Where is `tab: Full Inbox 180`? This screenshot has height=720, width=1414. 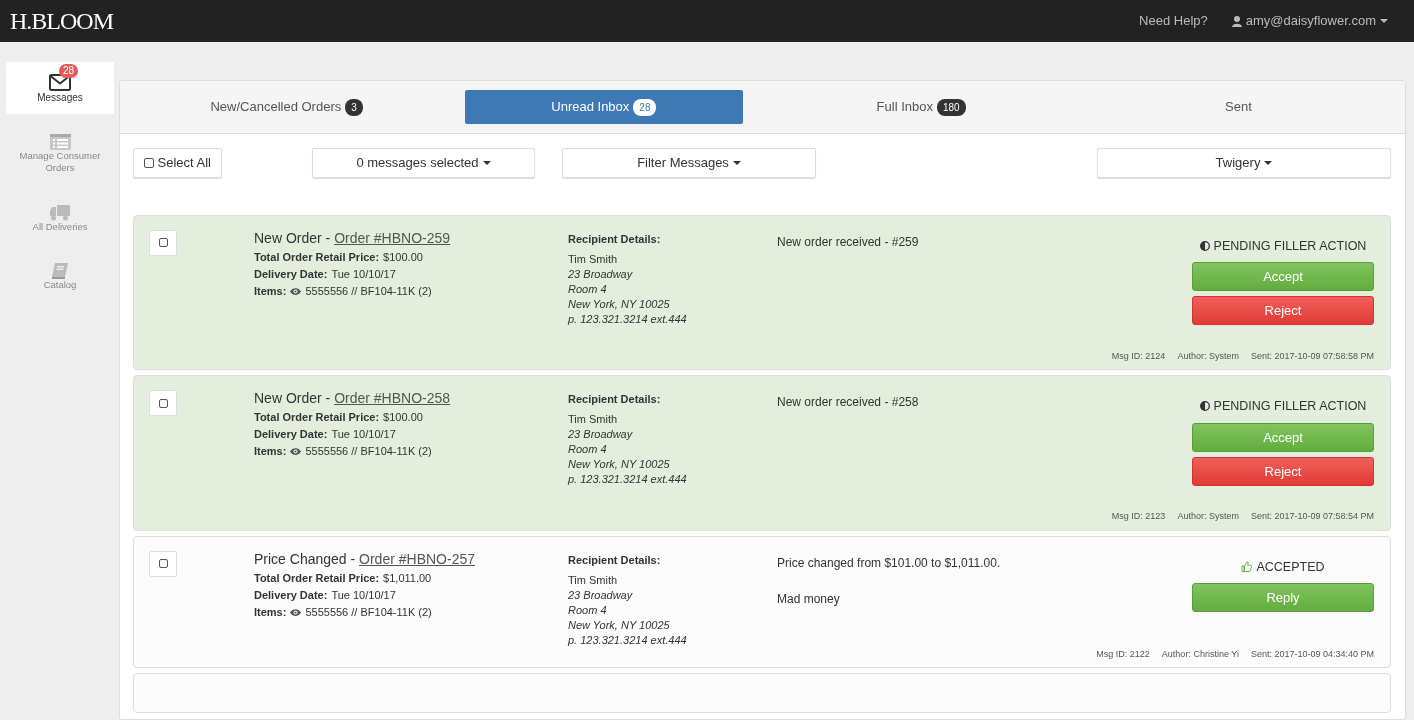 tab: Full Inbox 180 is located at coordinates (921, 107).